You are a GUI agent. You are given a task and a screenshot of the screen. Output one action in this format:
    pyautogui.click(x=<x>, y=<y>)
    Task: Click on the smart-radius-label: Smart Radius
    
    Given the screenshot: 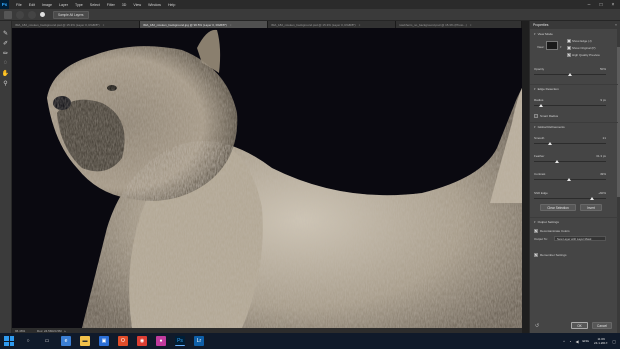 What is the action you would take?
    pyautogui.click(x=549, y=116)
    